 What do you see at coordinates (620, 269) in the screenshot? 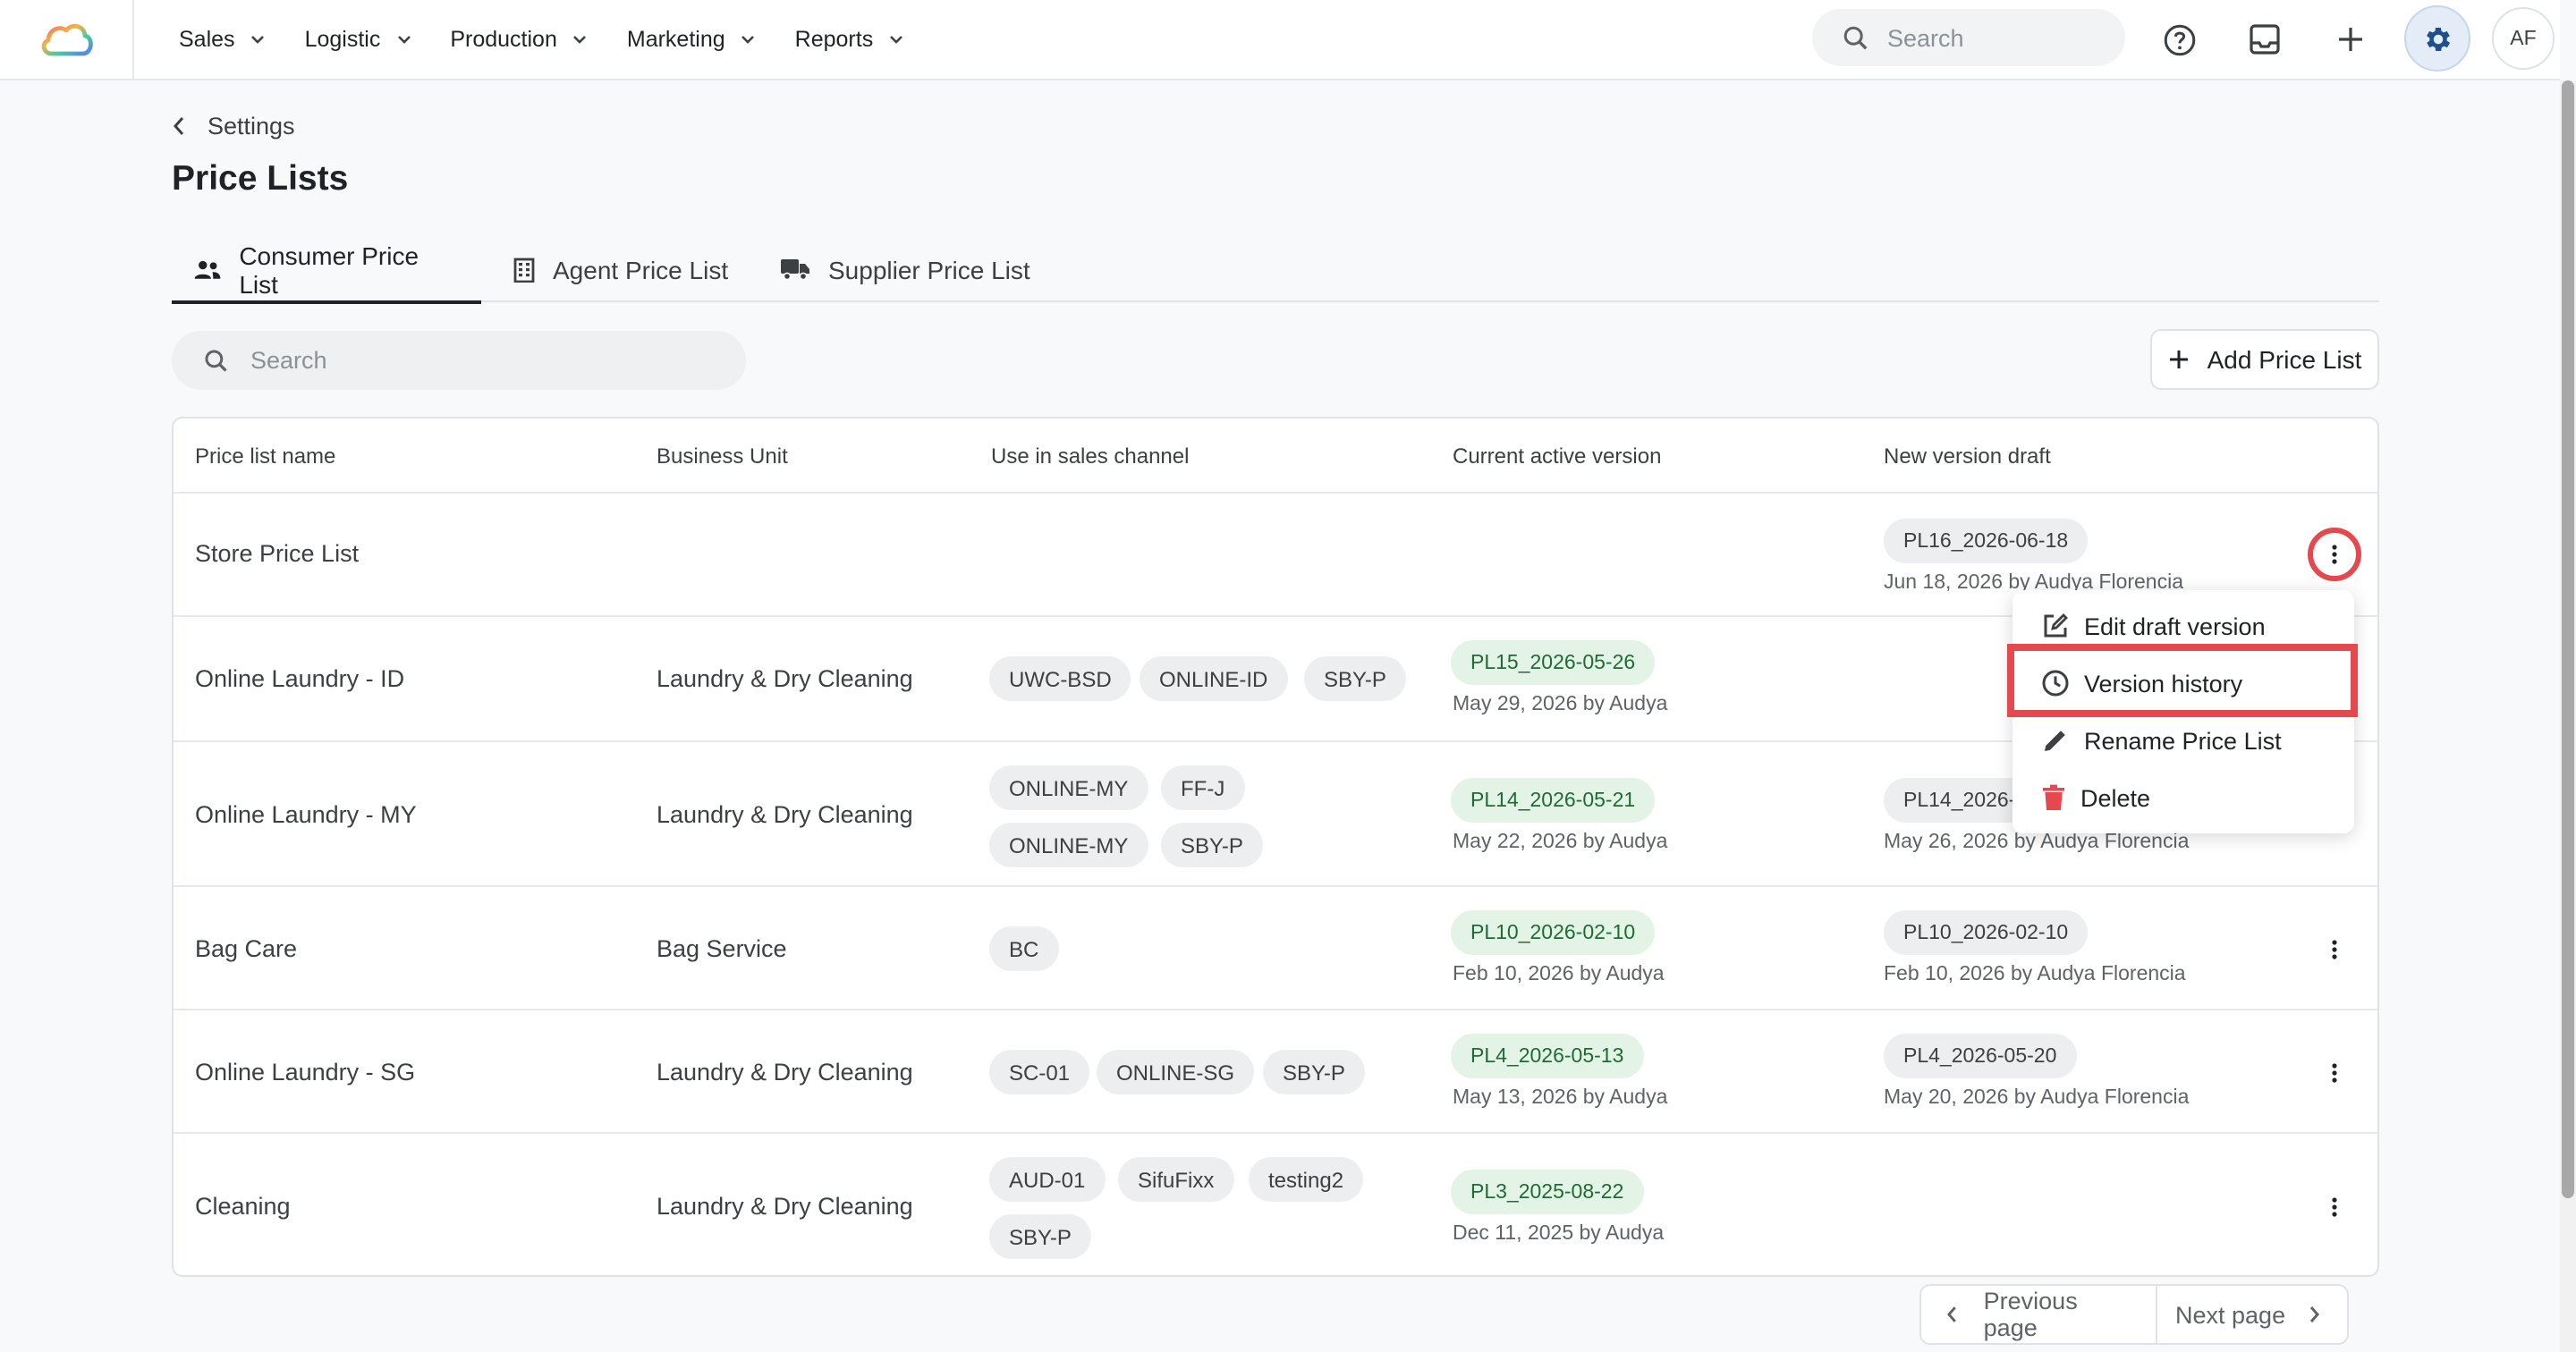
I see `tab-agent-price-list: Agent Price List` at bounding box center [620, 269].